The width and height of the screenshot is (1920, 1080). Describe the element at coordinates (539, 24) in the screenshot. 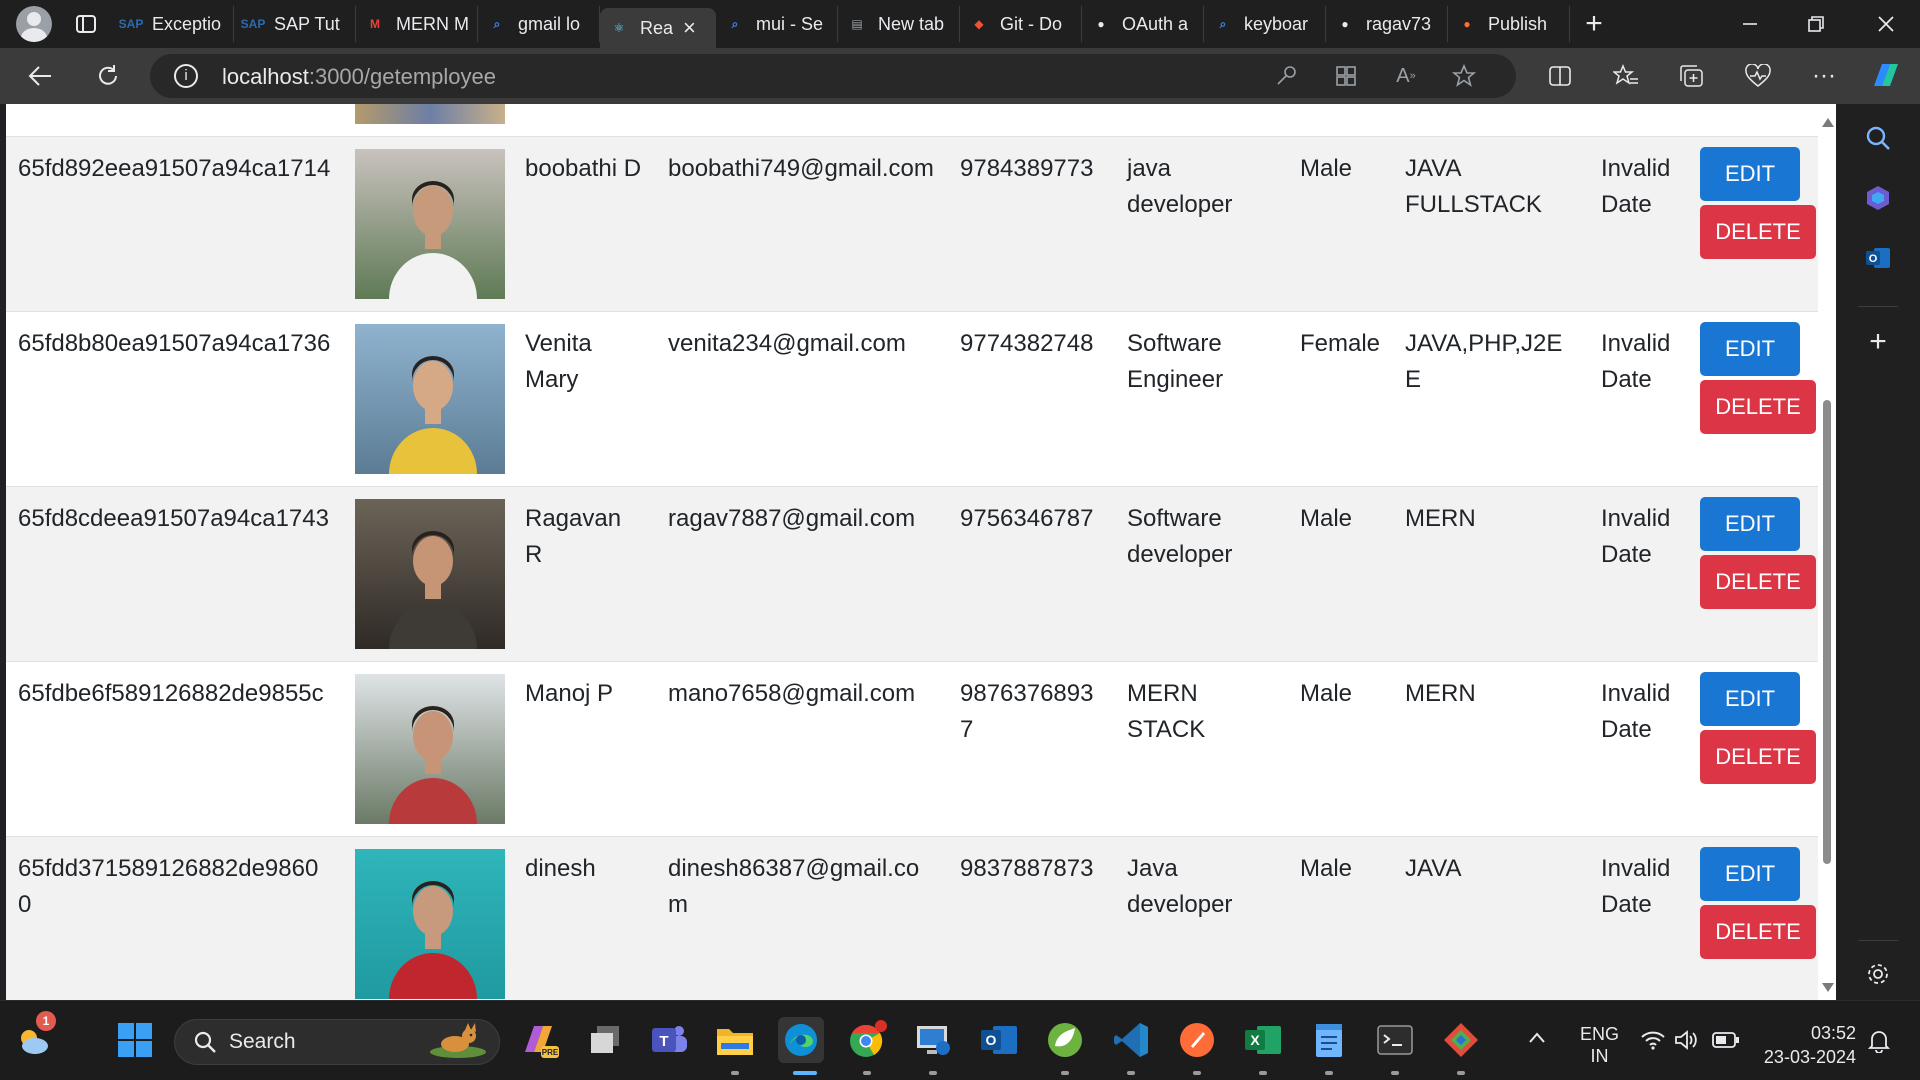

I see `browser-tab: ⌕ gmail lo` at that location.